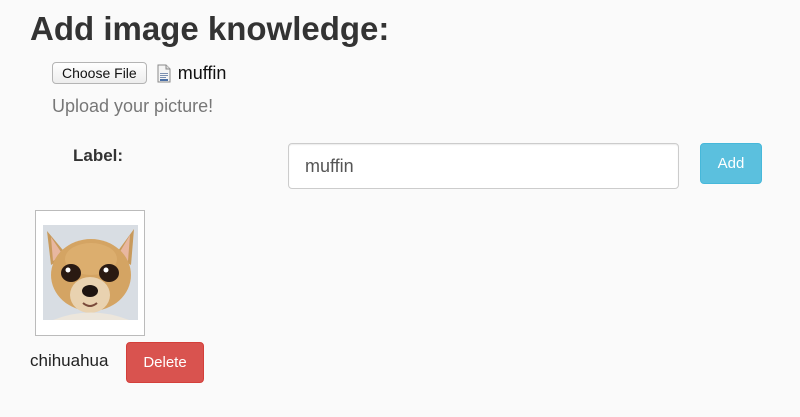 This screenshot has height=417, width=800. I want to click on upload-help-text: Upload your picture!, so click(133, 106).